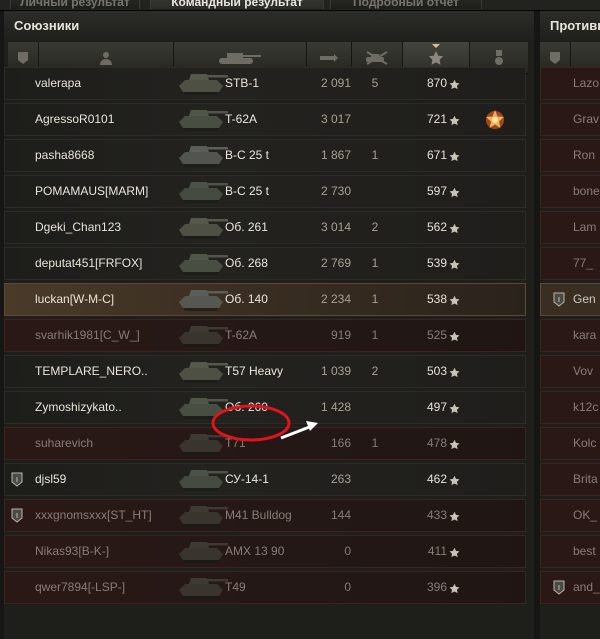 The height and width of the screenshot is (639, 600). Describe the element at coordinates (436, 515) in the screenshot. I see `experience-value: 433` at that location.